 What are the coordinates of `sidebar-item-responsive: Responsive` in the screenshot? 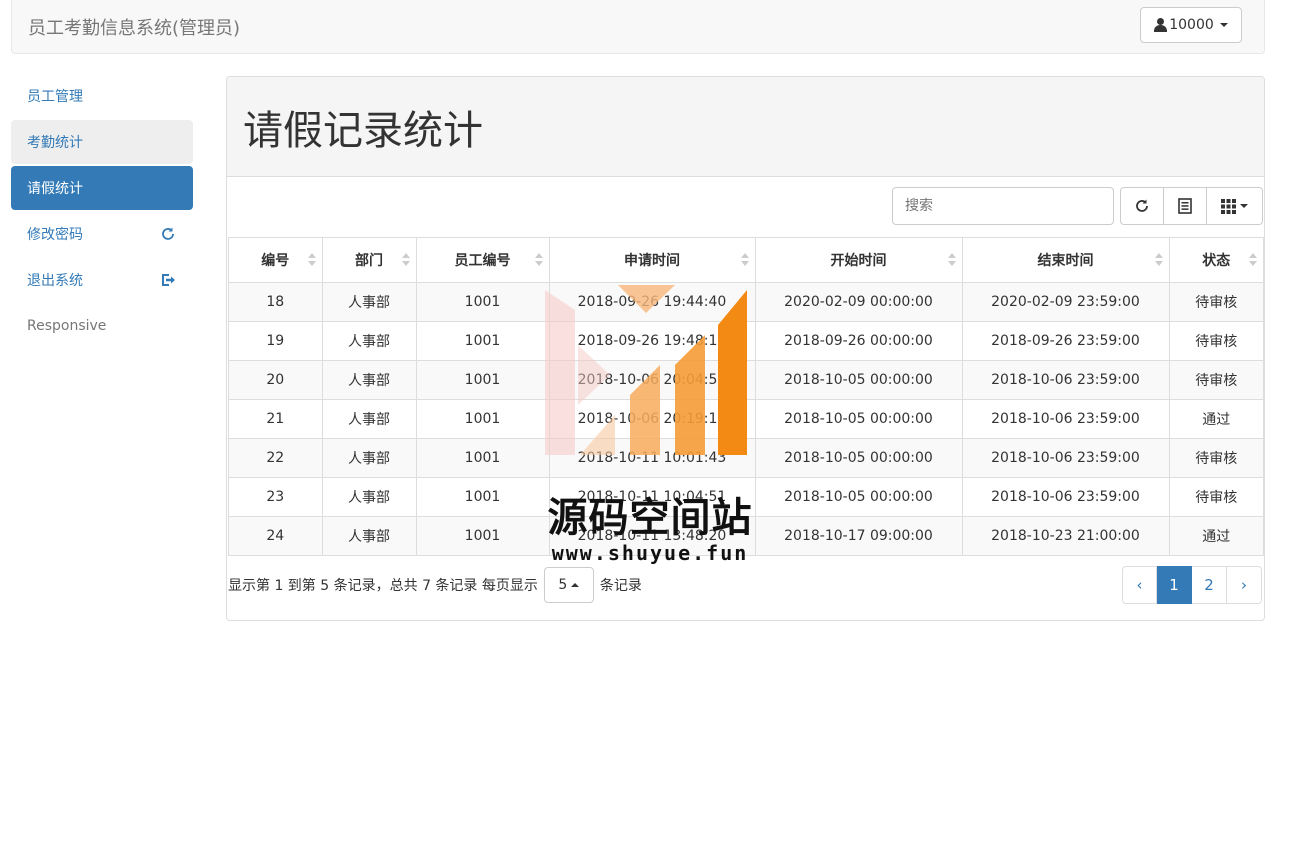 It's located at (102, 326).